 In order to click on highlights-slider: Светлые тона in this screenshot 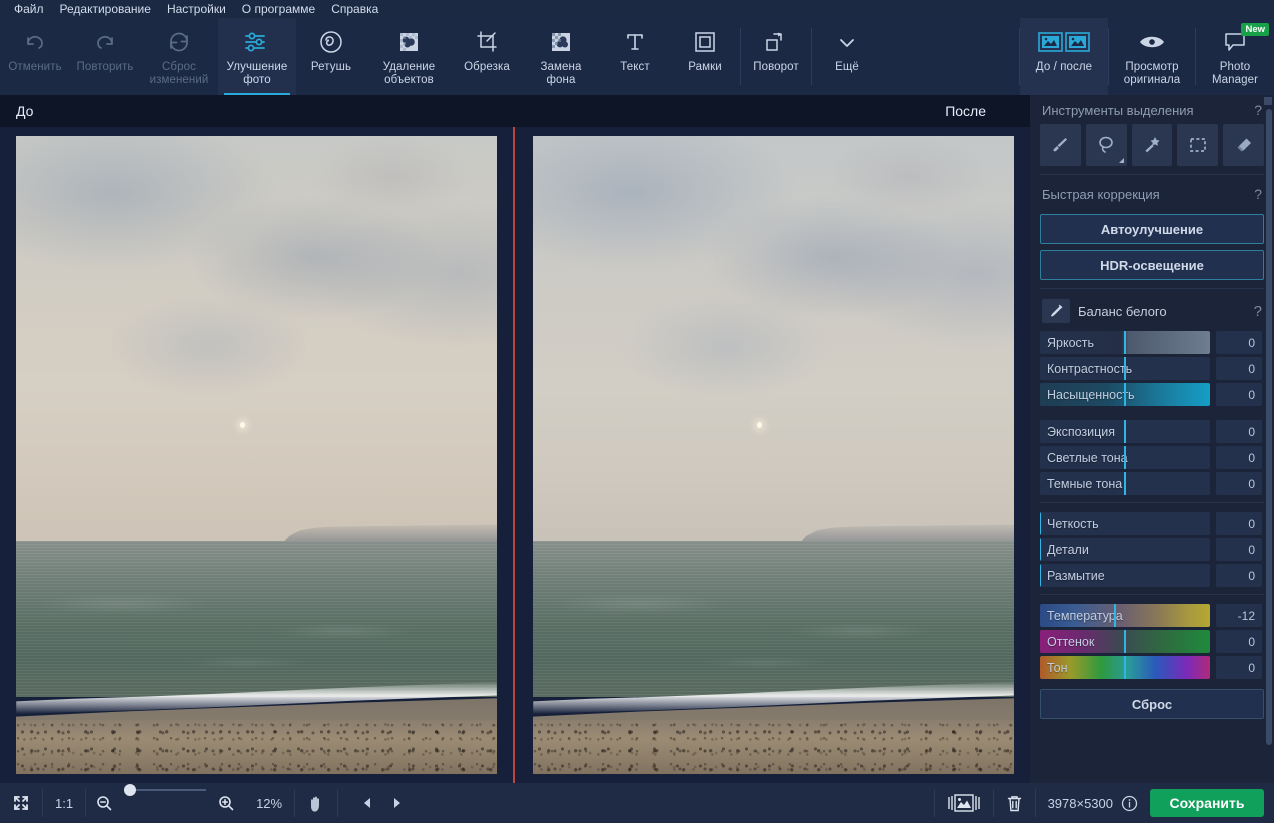, I will do `click(1125, 457)`.